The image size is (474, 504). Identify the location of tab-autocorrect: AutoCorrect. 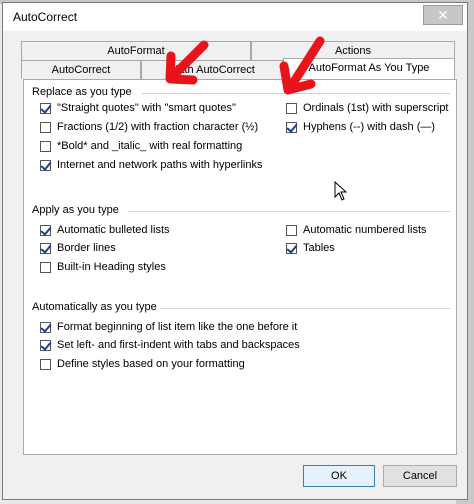
(81, 69).